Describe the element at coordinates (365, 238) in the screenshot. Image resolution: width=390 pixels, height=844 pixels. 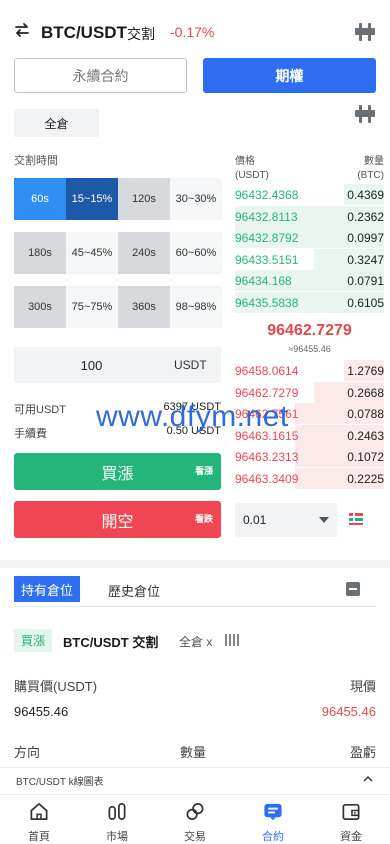
I see `bid-quantity: 0.0997` at that location.